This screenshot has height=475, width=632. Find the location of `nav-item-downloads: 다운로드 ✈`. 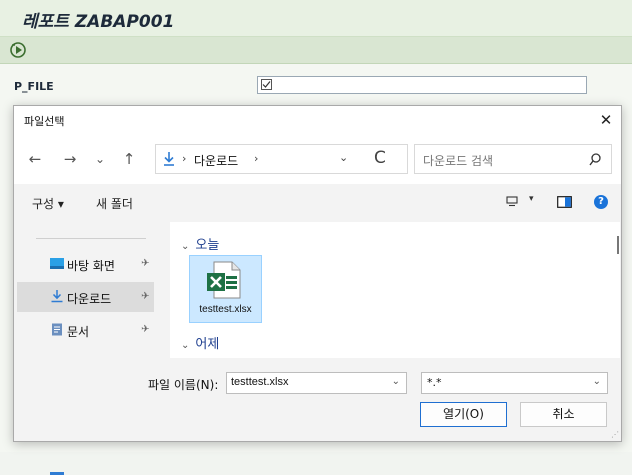

nav-item-downloads: 다운로드 ✈ is located at coordinates (85, 297).